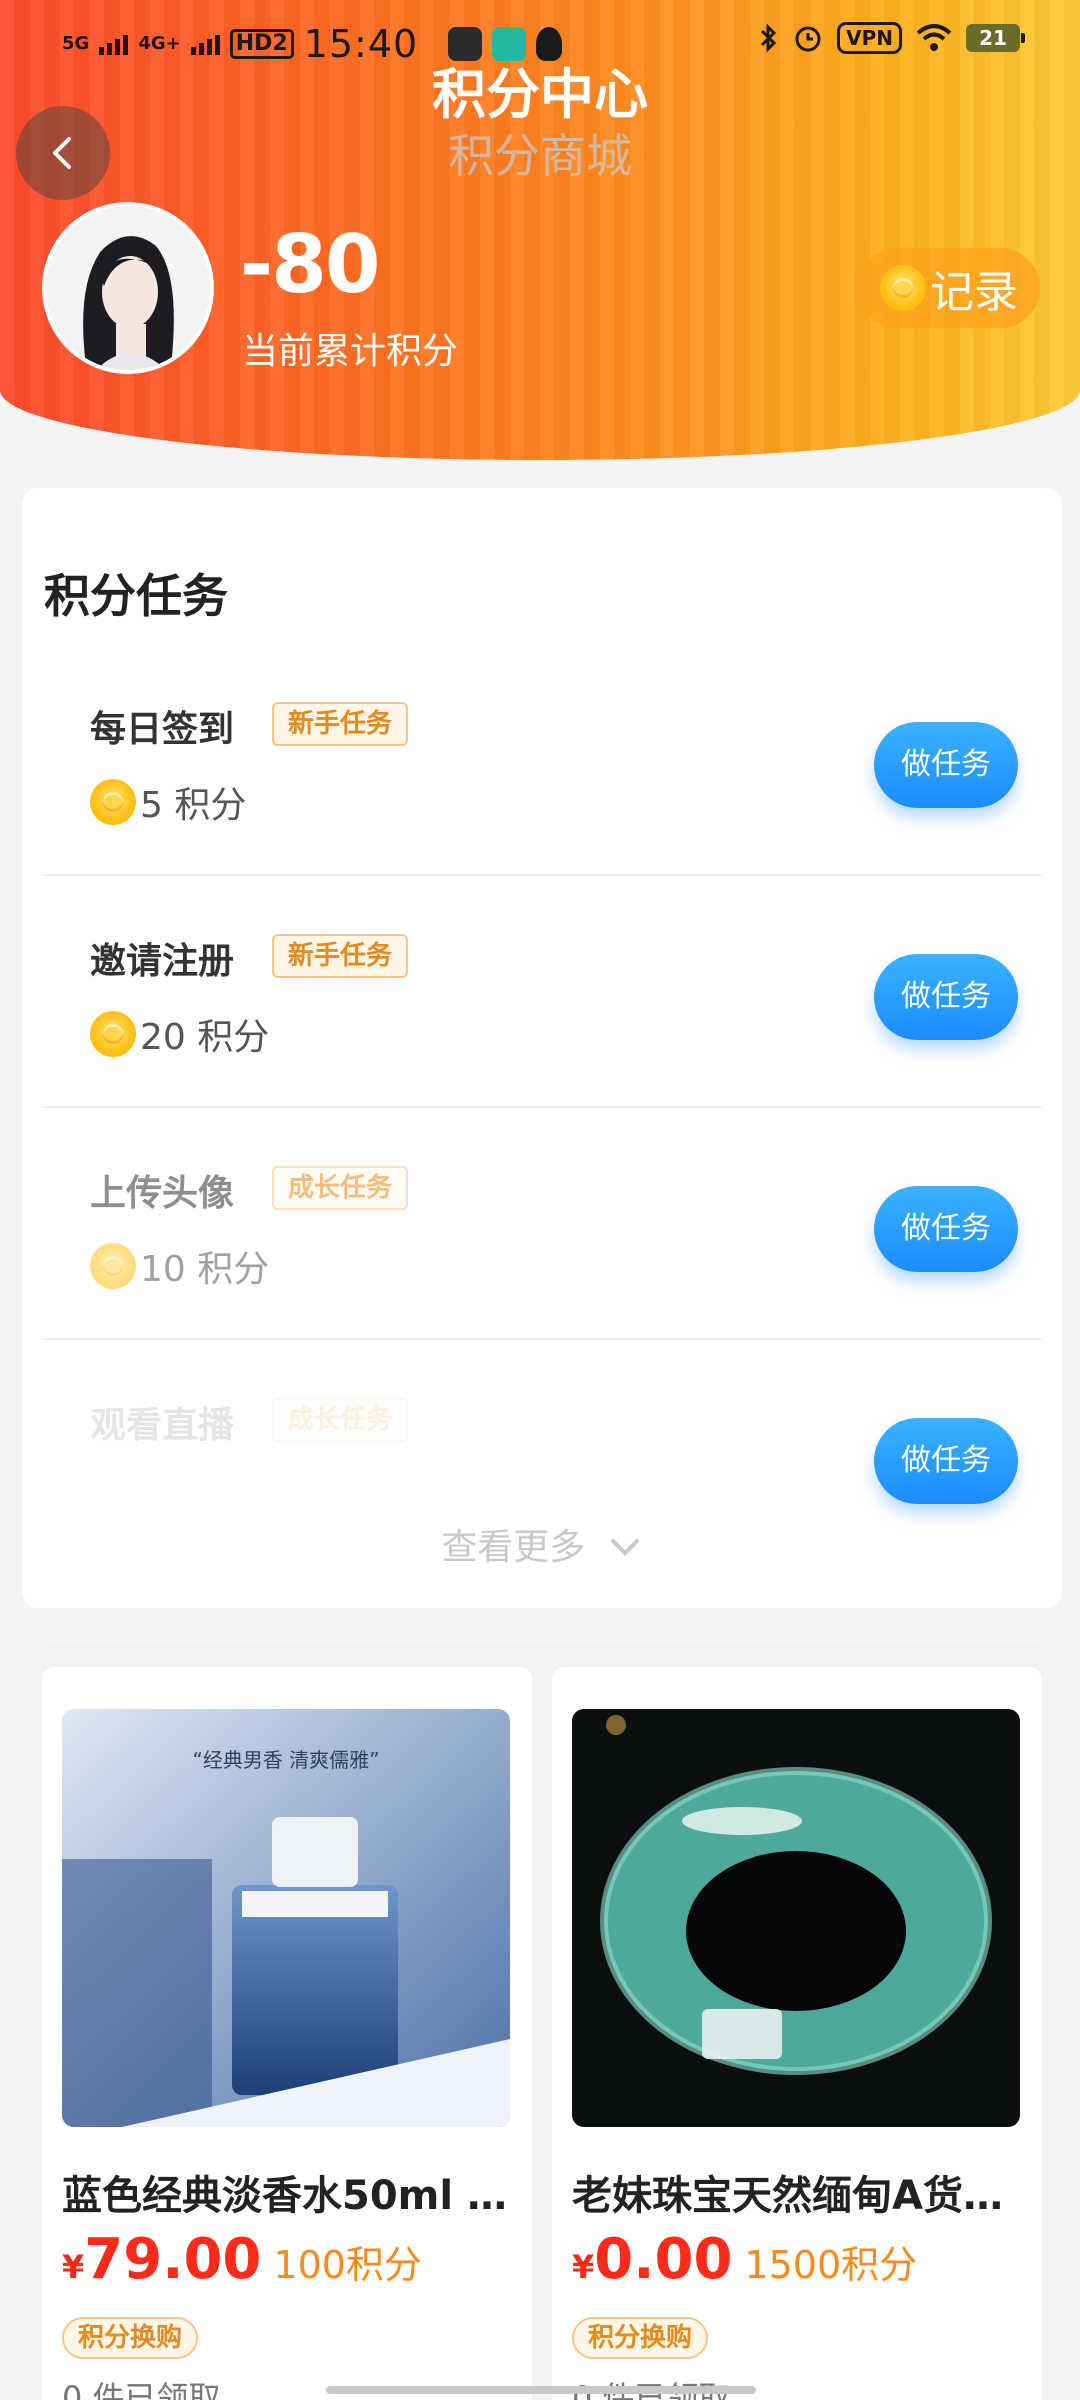 This screenshot has width=1080, height=2400. I want to click on battery-icon: 21, so click(995, 38).